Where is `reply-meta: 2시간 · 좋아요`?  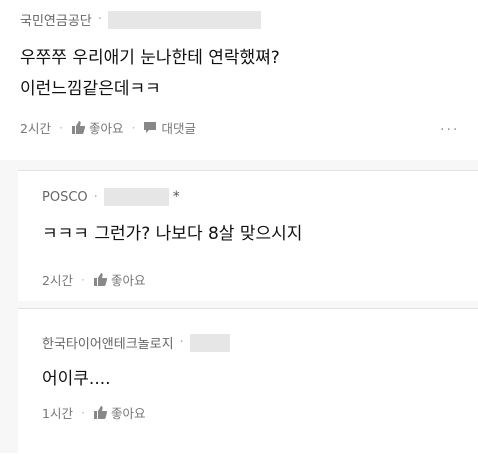 reply-meta: 2시간 · 좋아요 is located at coordinates (94, 279).